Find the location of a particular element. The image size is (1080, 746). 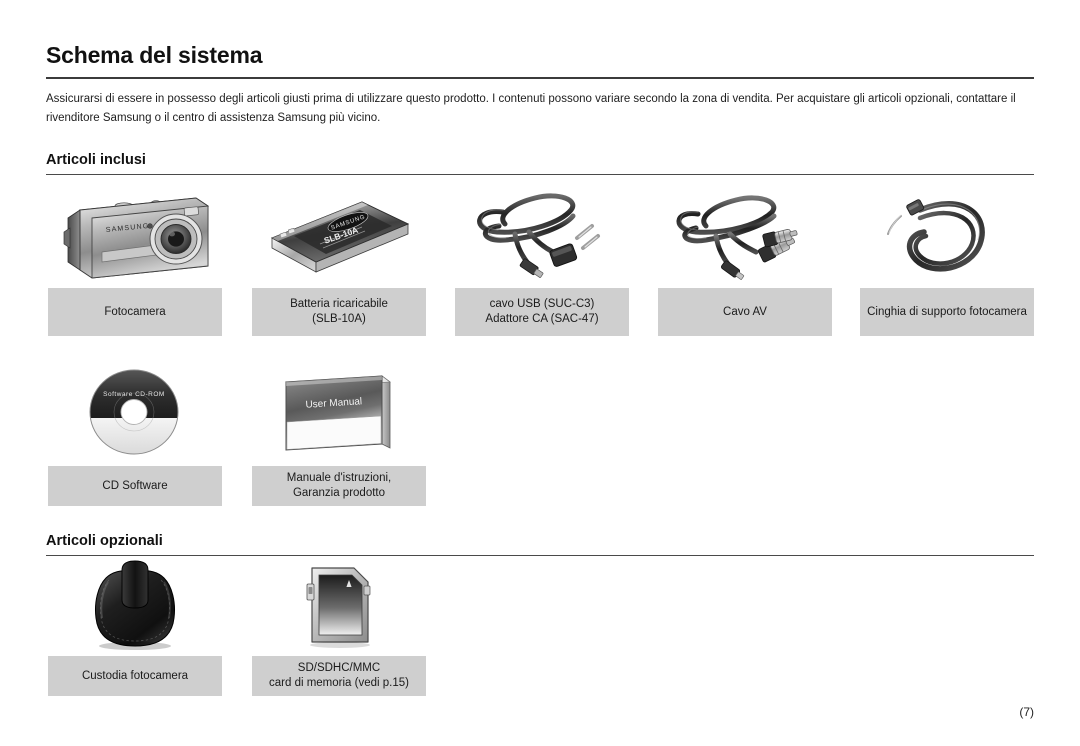

item-label-memory-card: SD/SDHC/MMC card di memoria (vedi p.15) is located at coordinates (339, 676).